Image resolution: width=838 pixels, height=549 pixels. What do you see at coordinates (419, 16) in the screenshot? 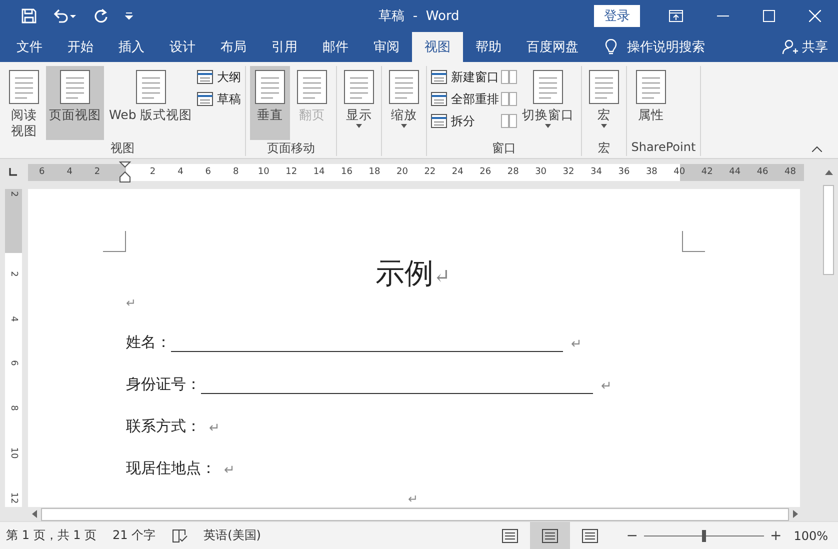
I see `window-title: 草稿 - Word` at bounding box center [419, 16].